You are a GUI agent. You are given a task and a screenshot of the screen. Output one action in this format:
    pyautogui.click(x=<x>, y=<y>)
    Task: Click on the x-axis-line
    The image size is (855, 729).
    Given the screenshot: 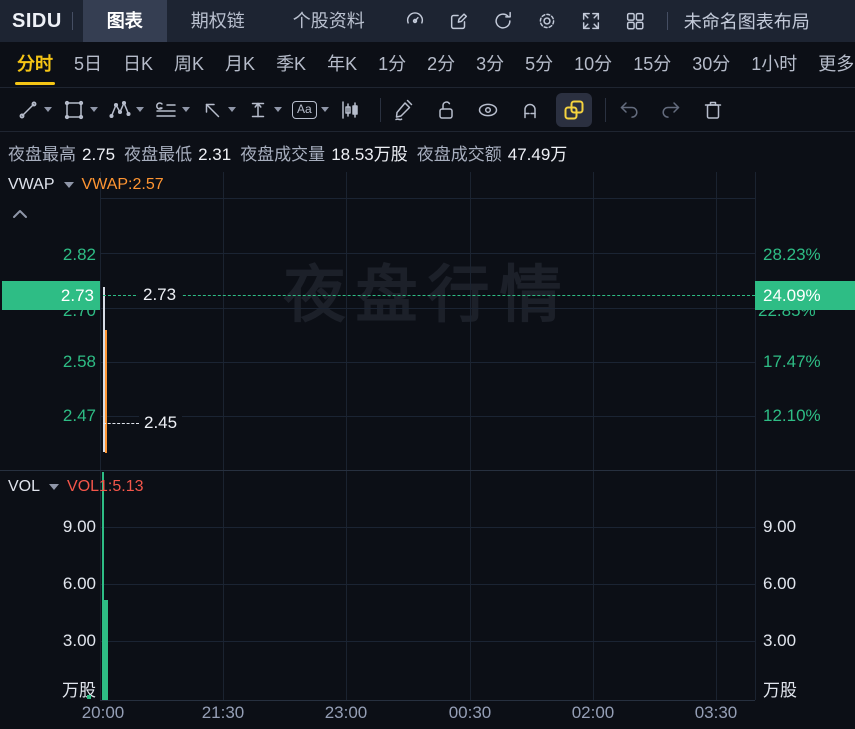 What is the action you would take?
    pyautogui.click(x=427, y=700)
    